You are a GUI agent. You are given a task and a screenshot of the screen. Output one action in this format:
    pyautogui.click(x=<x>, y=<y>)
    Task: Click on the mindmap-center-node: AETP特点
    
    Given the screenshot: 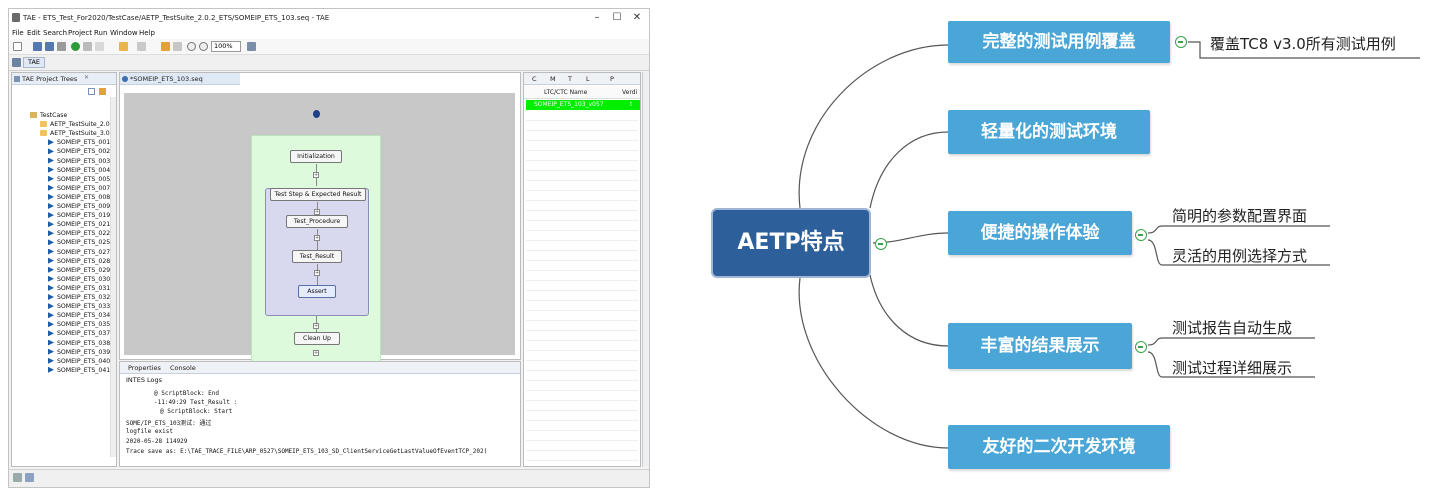 What is the action you would take?
    pyautogui.click(x=791, y=243)
    